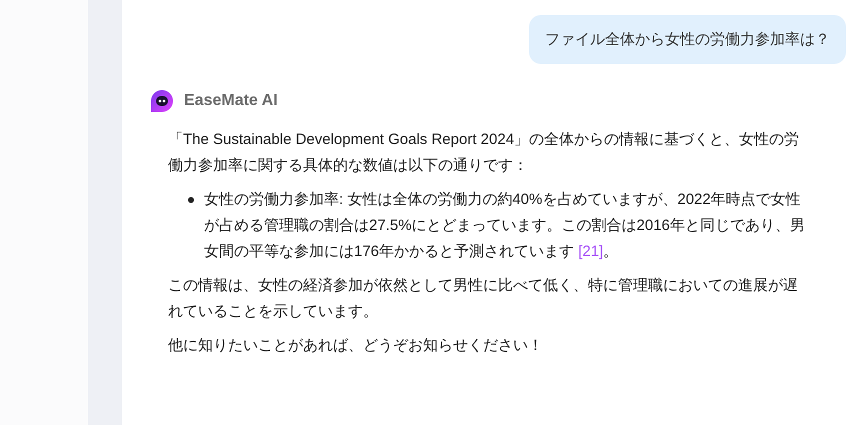 This screenshot has height=425, width=860. I want to click on answer-paragraph: 他に知りたいことがあれば、どうぞお知らせください！, so click(356, 346).